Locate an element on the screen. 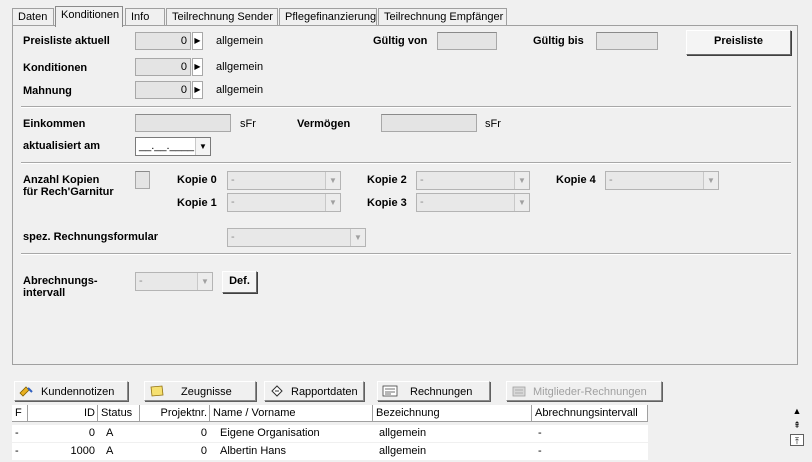 Image resolution: width=812 pixels, height=462 pixels. scroll-page-up-icon: ⇞ is located at coordinates (797, 425).